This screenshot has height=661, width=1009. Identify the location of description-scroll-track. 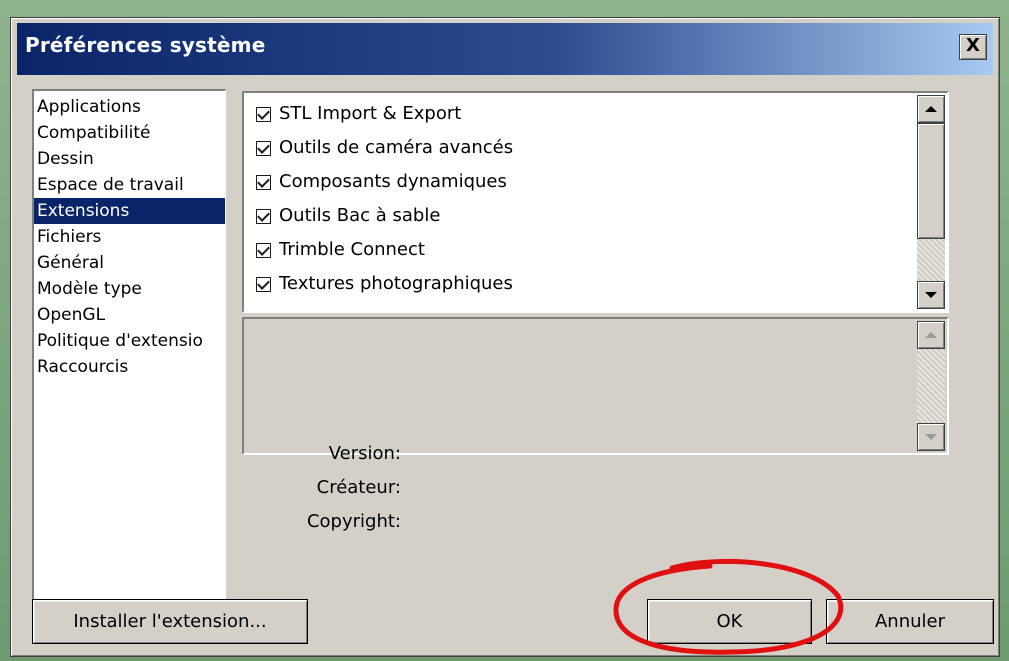
(931, 386).